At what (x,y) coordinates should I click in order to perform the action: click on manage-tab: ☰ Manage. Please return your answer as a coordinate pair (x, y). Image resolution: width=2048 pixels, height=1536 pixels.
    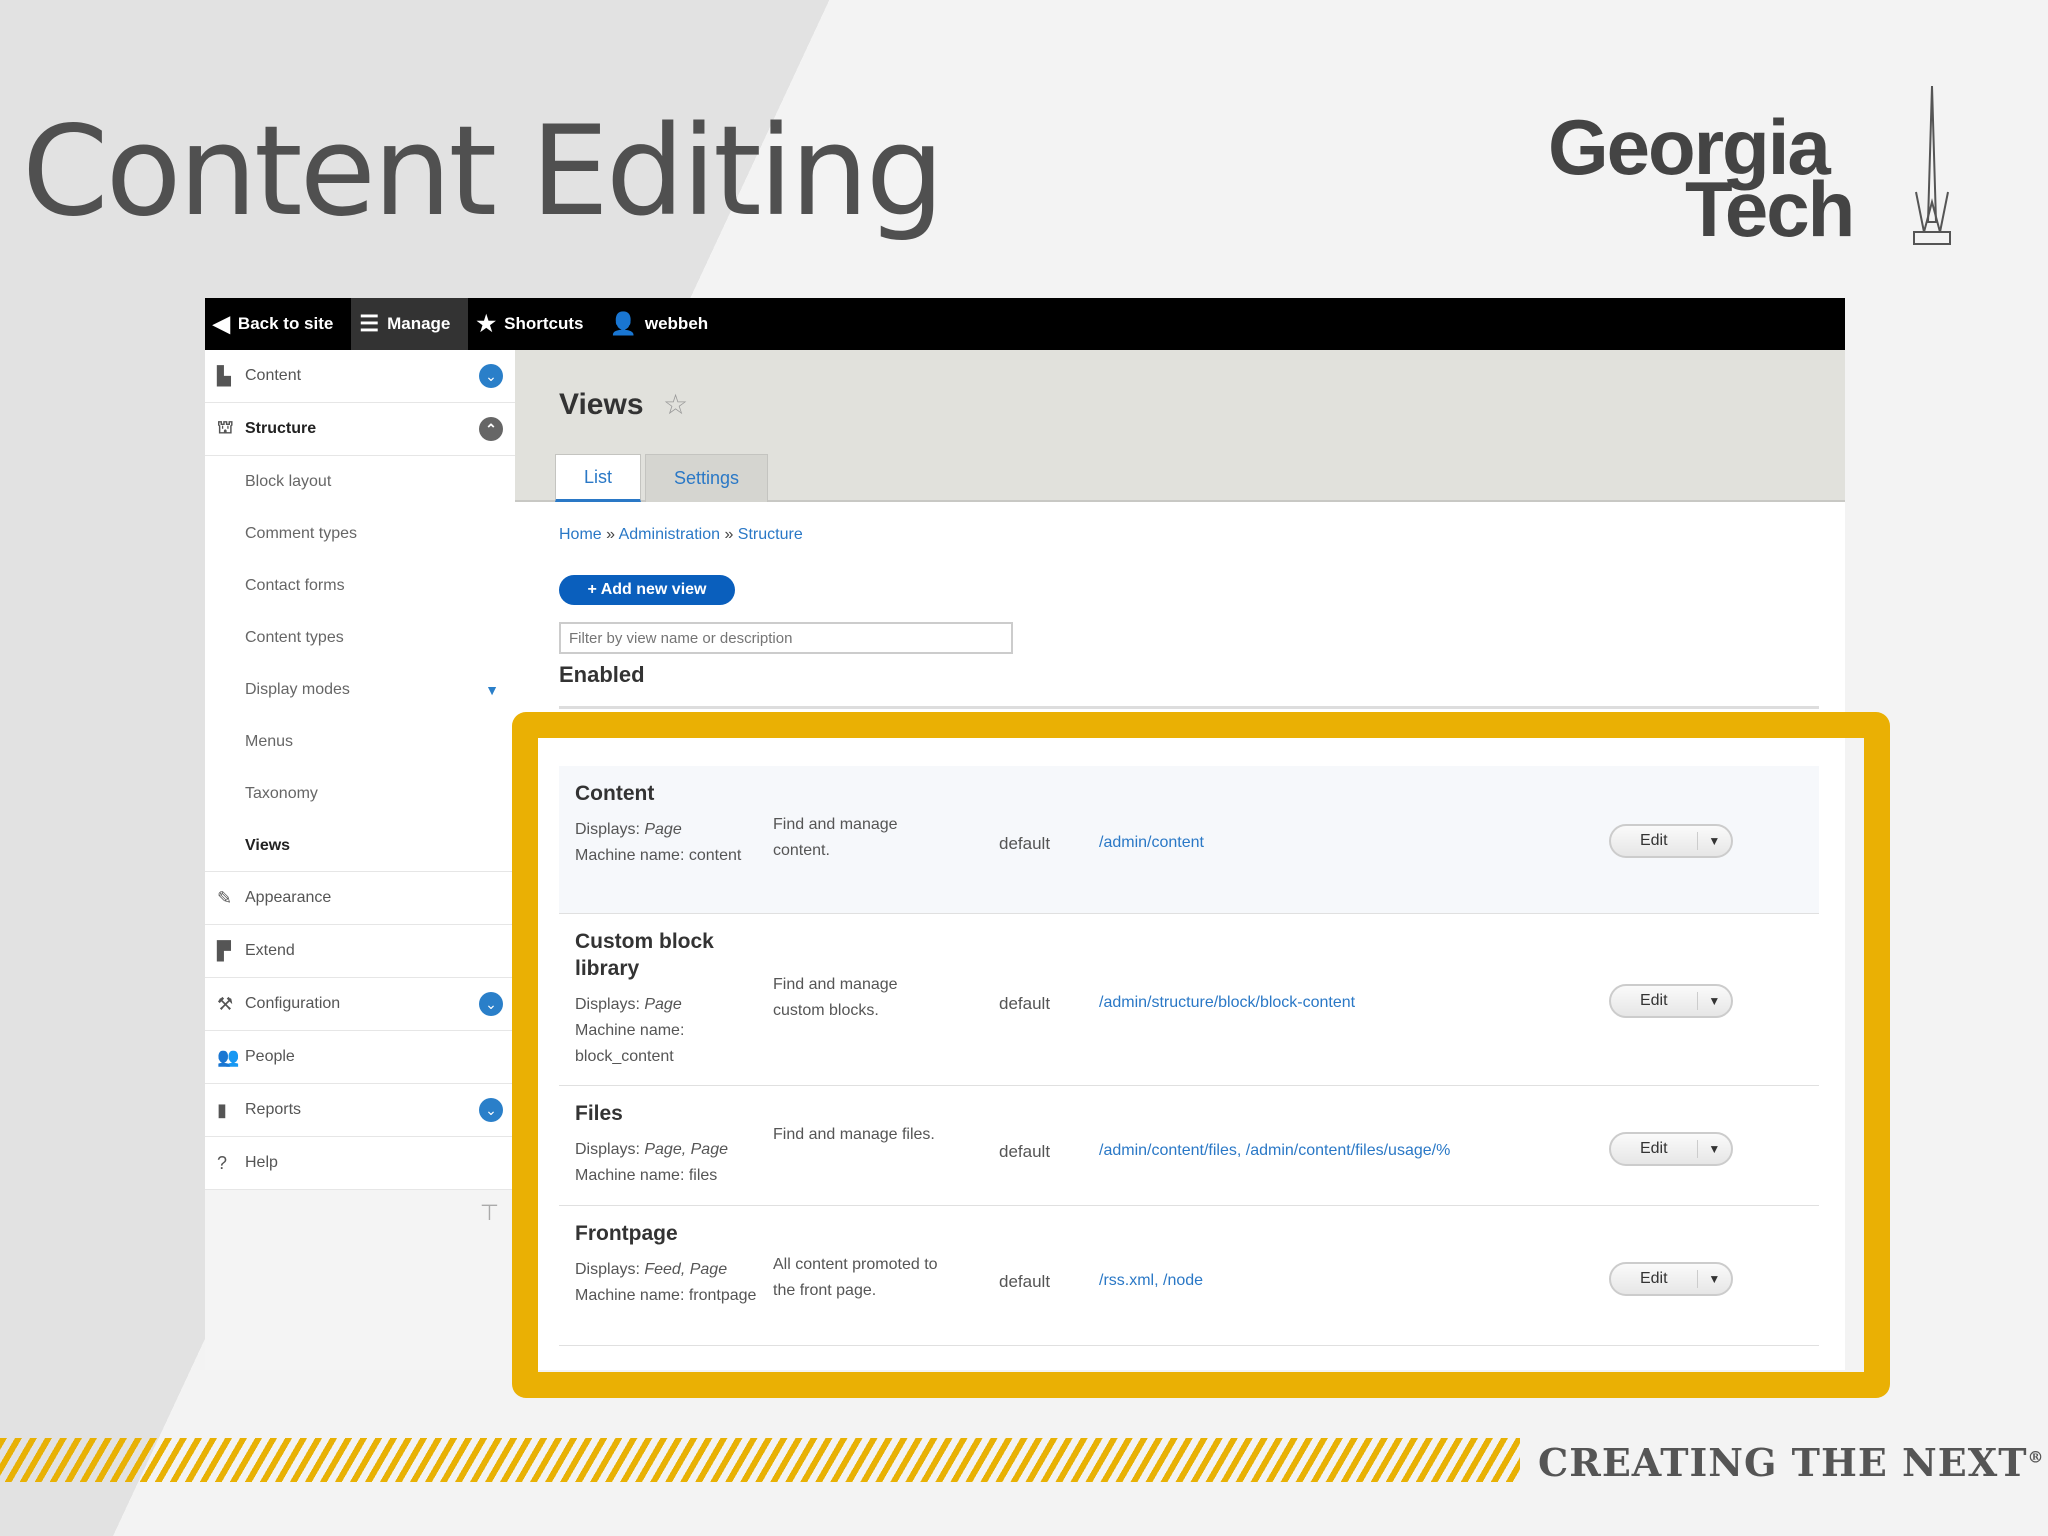
    Looking at the image, I should click on (410, 324).